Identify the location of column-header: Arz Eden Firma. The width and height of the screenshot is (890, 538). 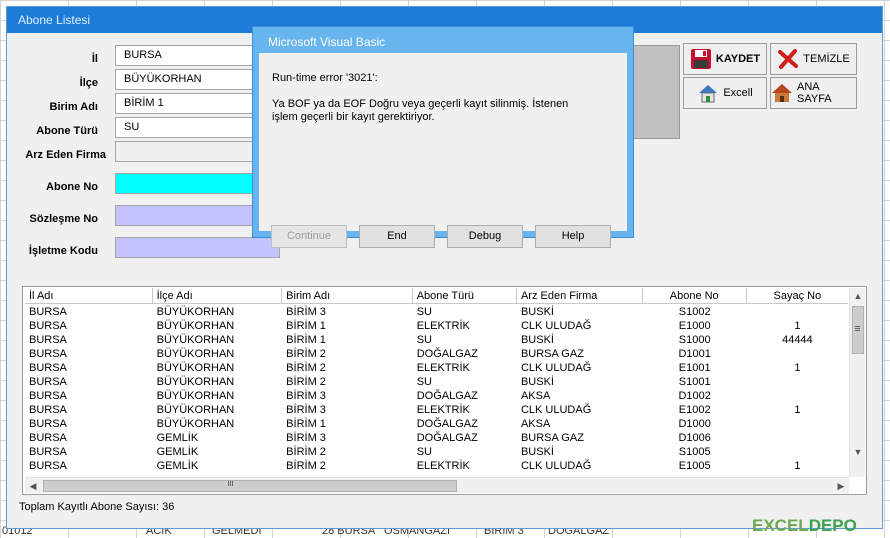
(580, 296).